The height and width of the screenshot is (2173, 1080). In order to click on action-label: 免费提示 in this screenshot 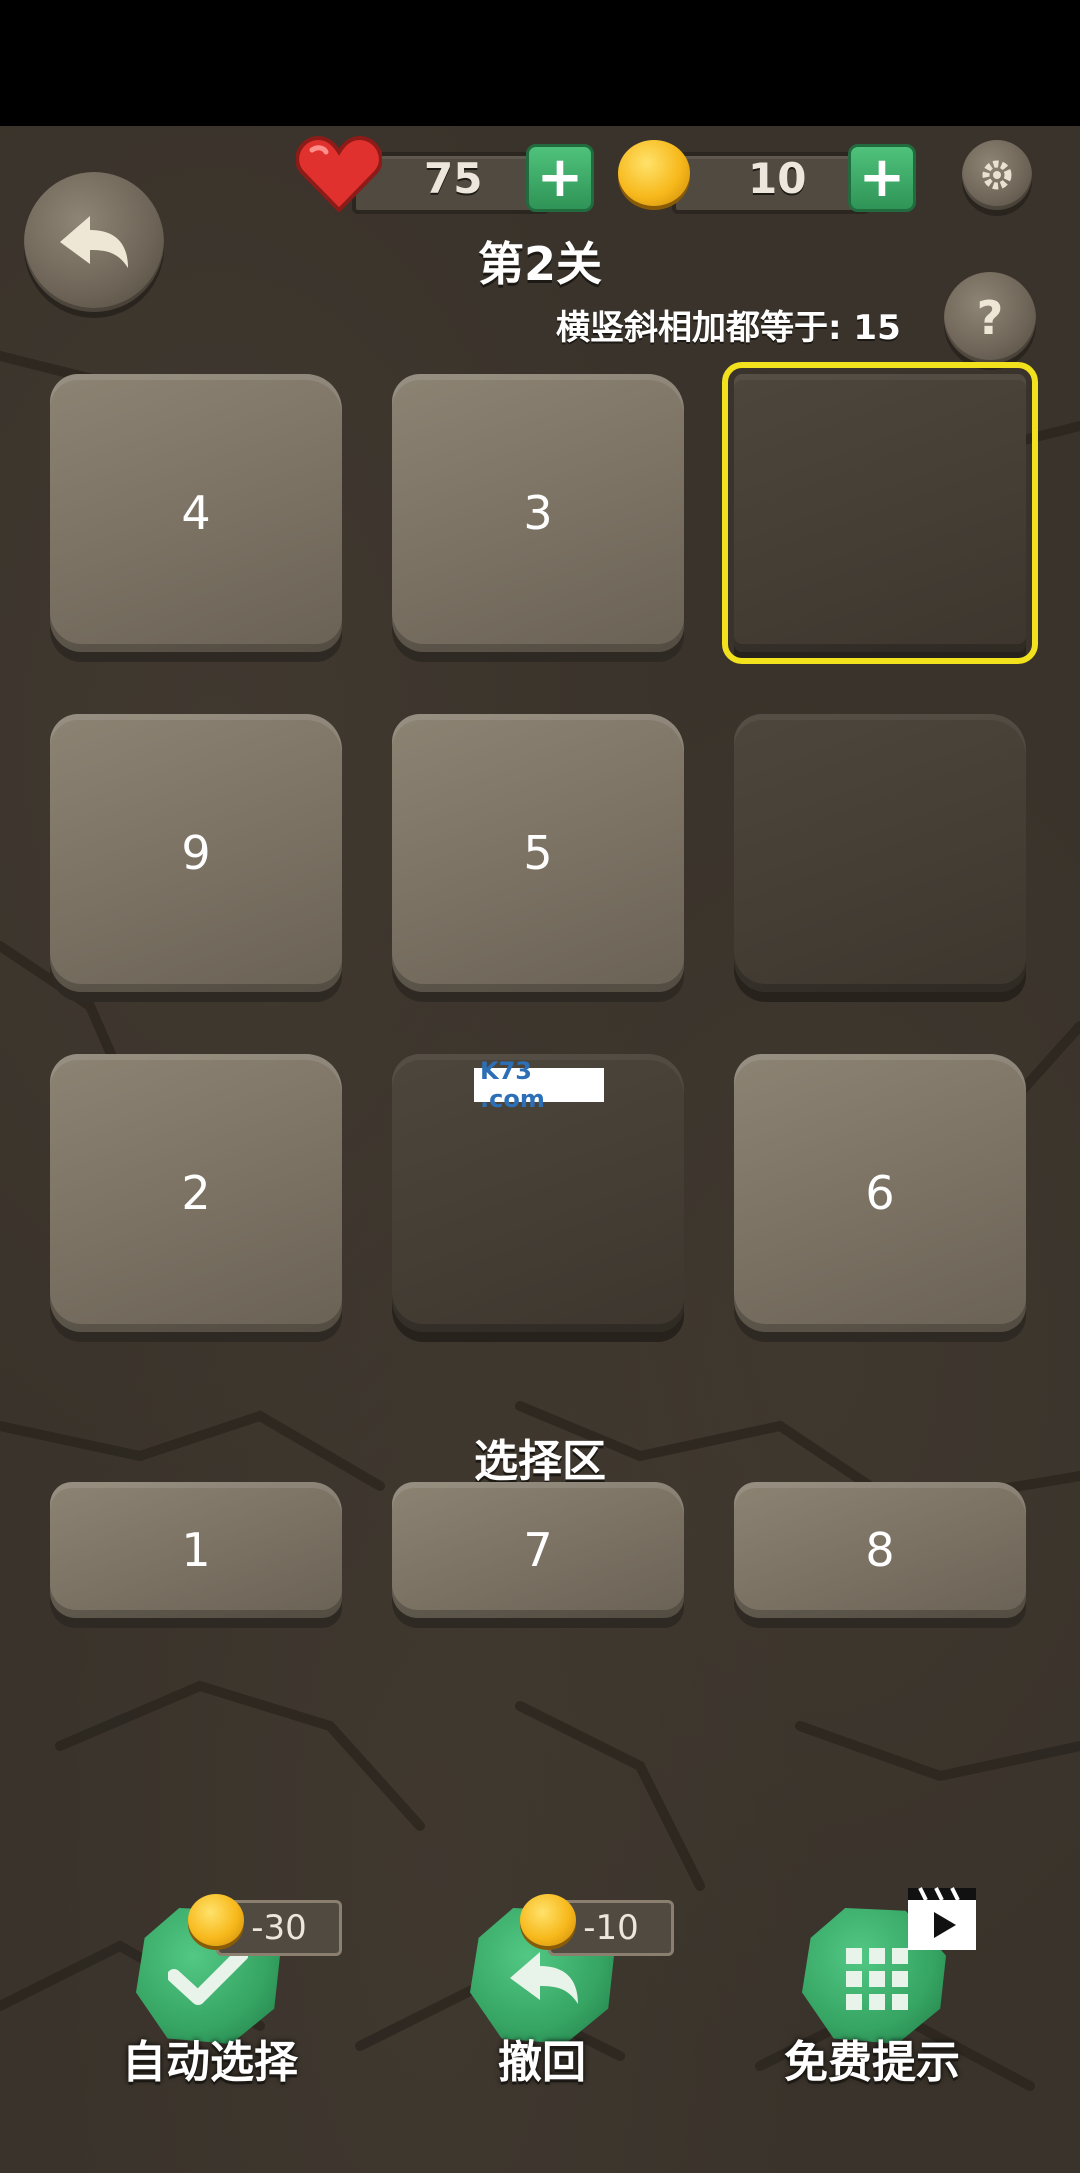, I will do `click(872, 2062)`.